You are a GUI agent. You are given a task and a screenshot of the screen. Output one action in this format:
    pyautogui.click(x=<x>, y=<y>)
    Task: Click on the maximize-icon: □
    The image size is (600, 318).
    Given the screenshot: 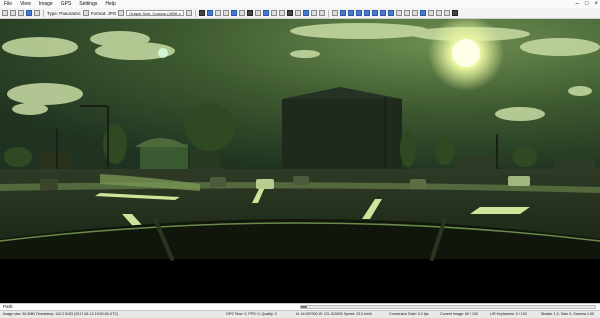 What is the action you would take?
    pyautogui.click(x=587, y=4)
    